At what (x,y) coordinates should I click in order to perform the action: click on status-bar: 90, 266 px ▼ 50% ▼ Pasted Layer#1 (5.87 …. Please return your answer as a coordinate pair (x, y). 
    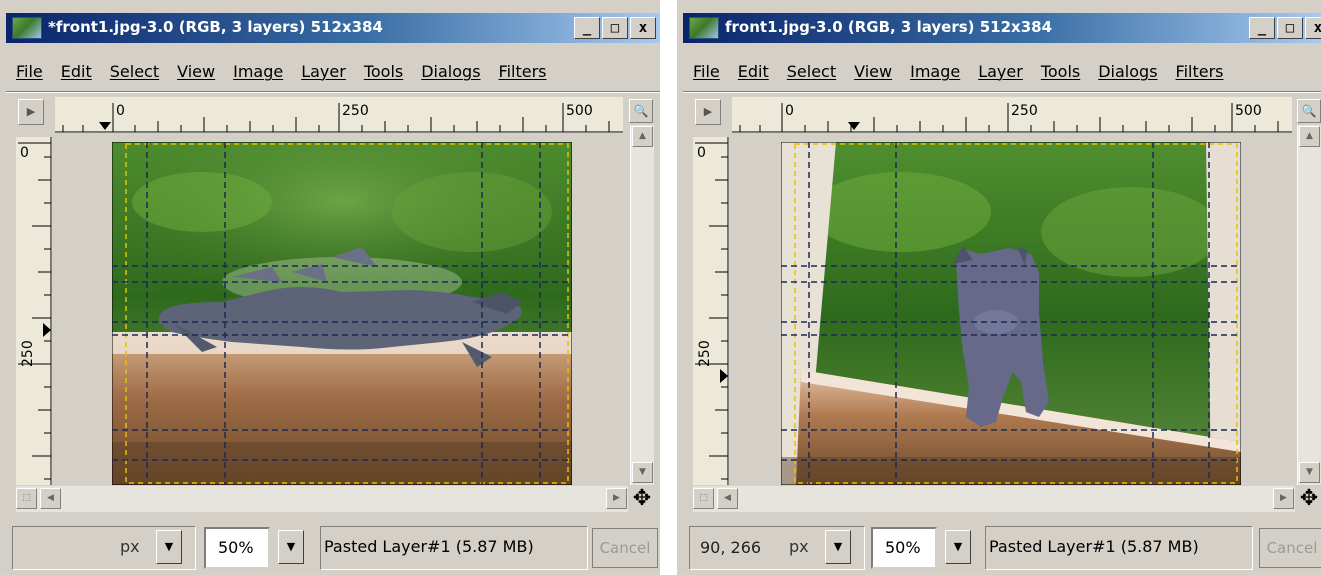
    Looking at the image, I should click on (1002, 547).